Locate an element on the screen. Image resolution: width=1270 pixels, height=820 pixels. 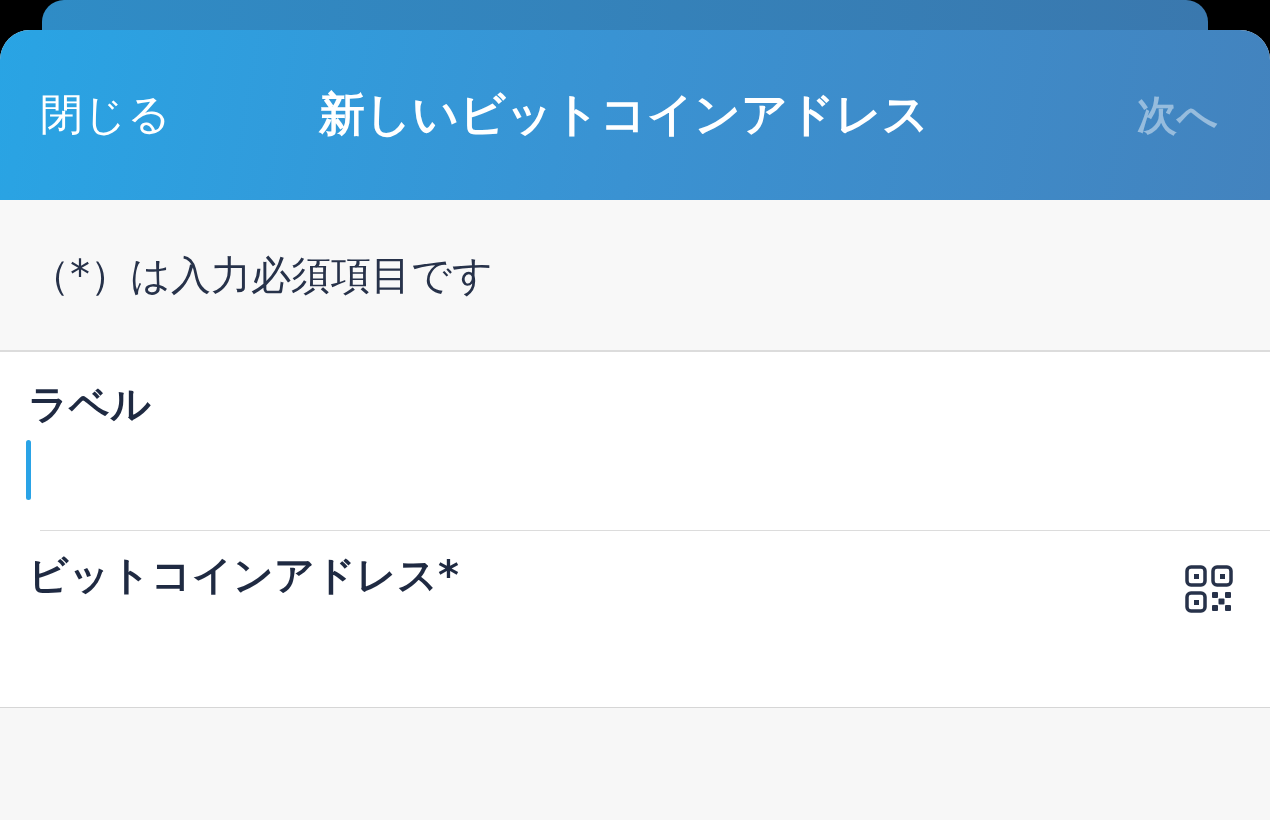
field-label: ラベル is located at coordinates (89, 404).